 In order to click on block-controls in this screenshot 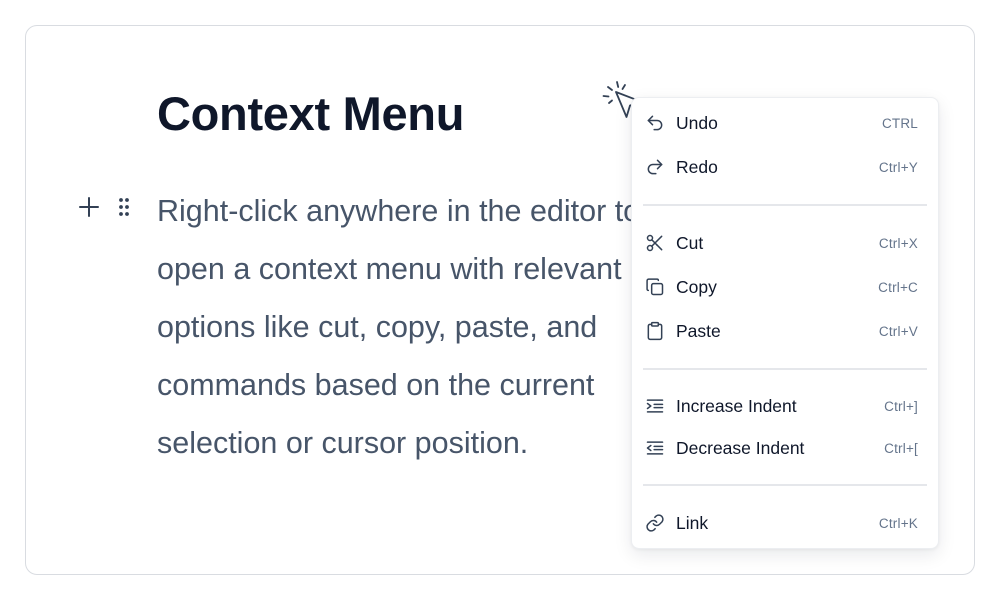, I will do `click(105, 207)`.